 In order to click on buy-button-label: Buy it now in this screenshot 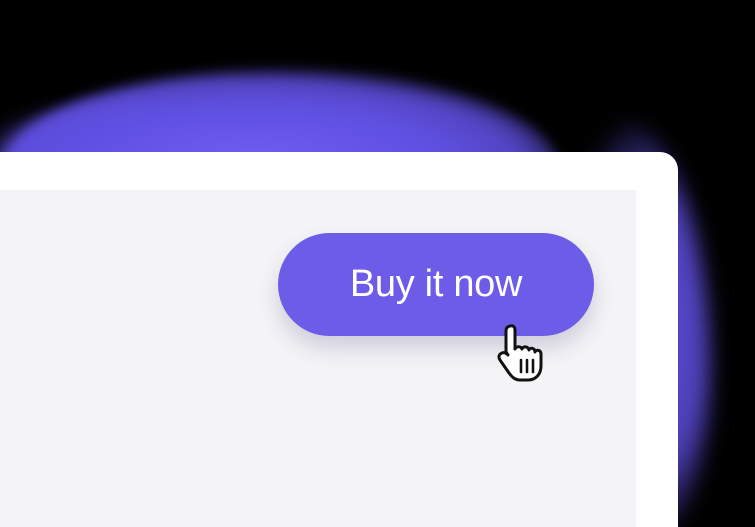, I will do `click(436, 284)`.